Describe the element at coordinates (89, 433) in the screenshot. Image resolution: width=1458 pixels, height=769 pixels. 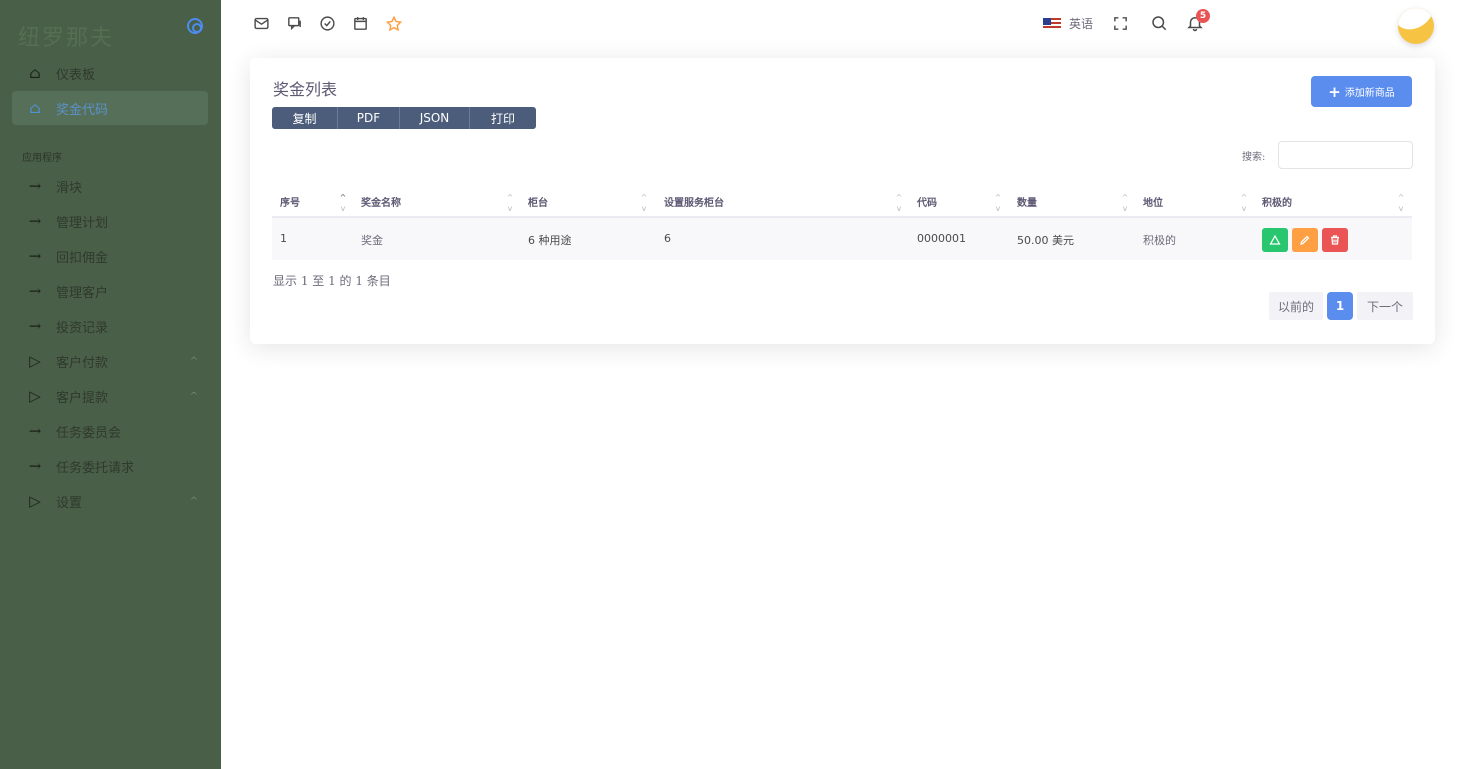
I see `sidebar-item-label: 任务委员会` at that location.